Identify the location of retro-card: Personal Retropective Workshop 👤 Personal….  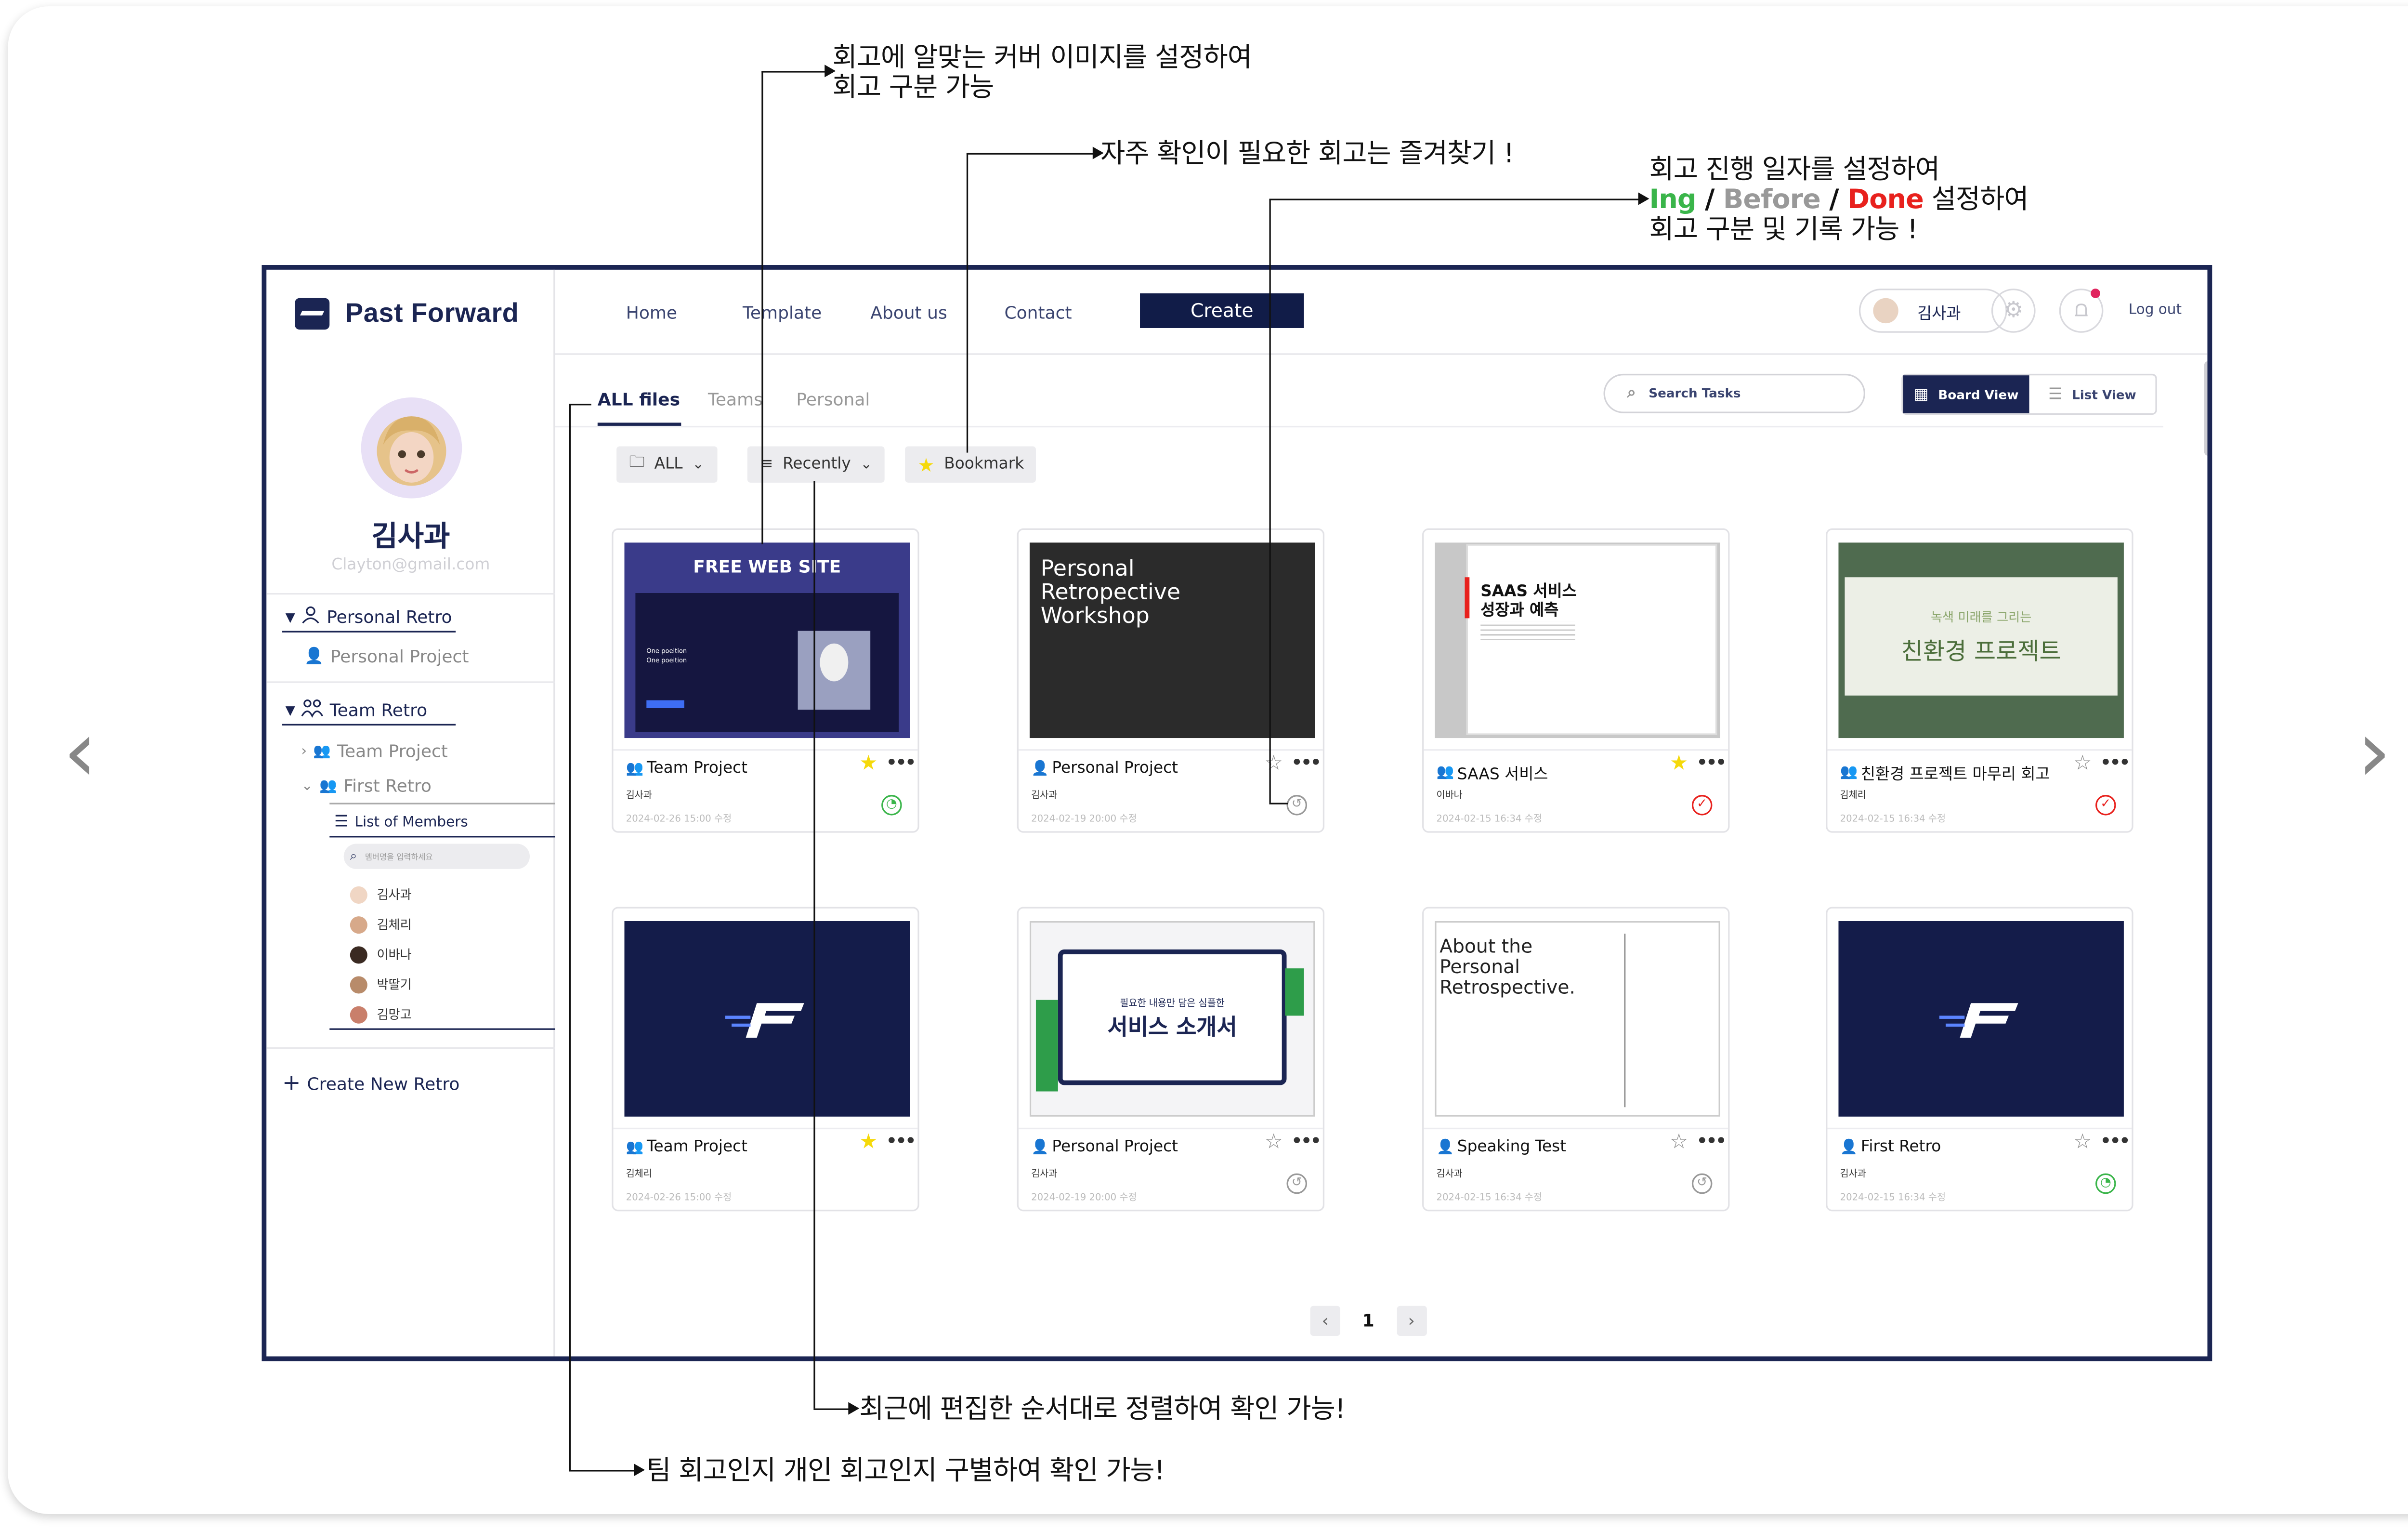
(1171, 681).